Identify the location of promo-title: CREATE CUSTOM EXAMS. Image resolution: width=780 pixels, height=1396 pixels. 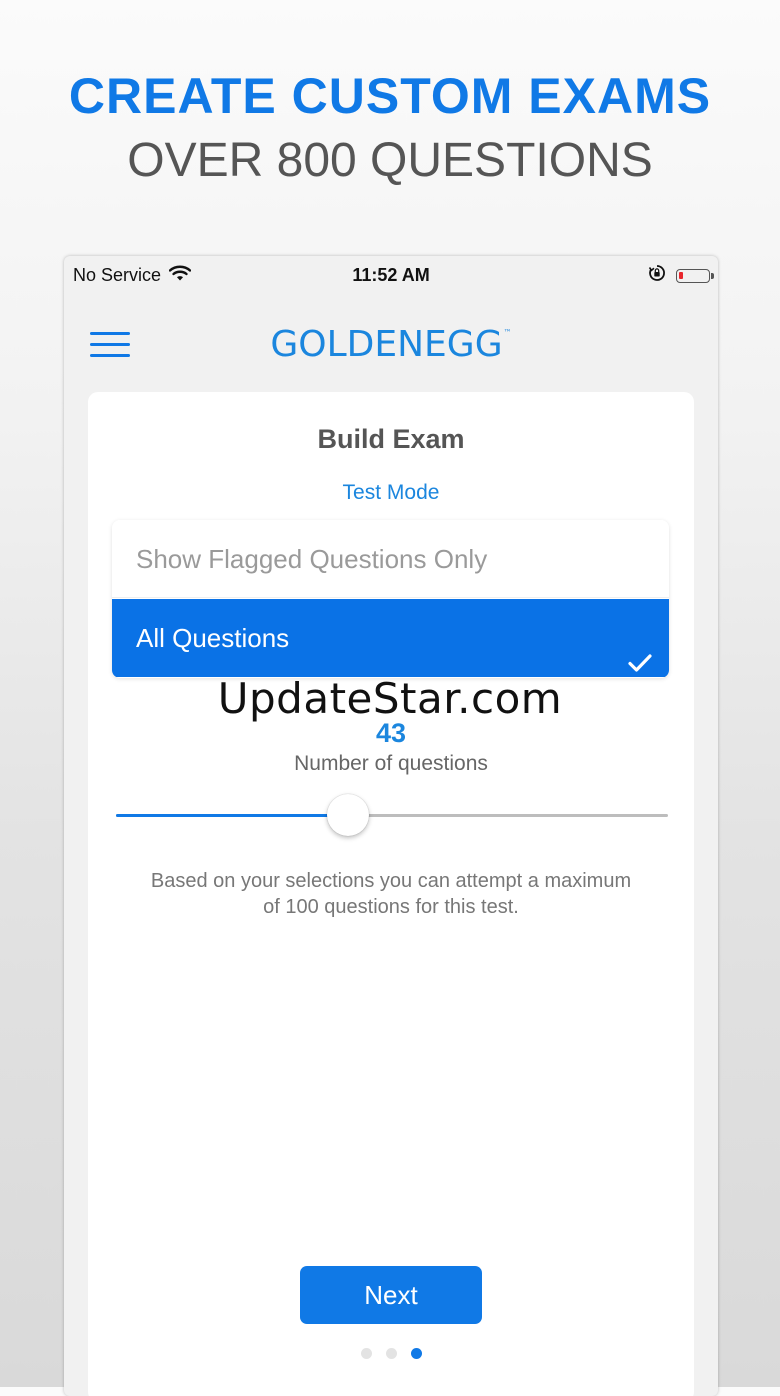
(390, 96).